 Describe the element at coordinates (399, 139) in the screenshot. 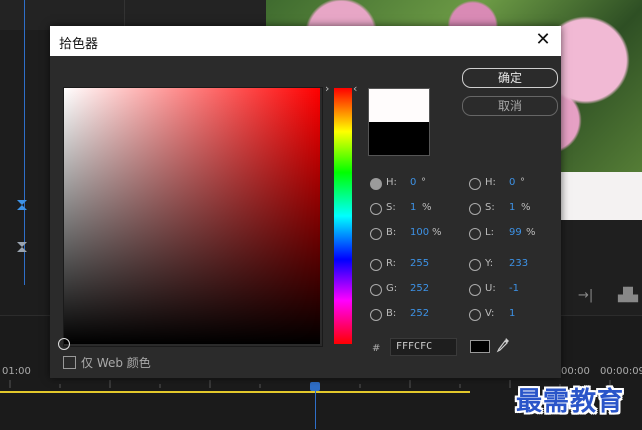

I see `original-color-swatch` at that location.